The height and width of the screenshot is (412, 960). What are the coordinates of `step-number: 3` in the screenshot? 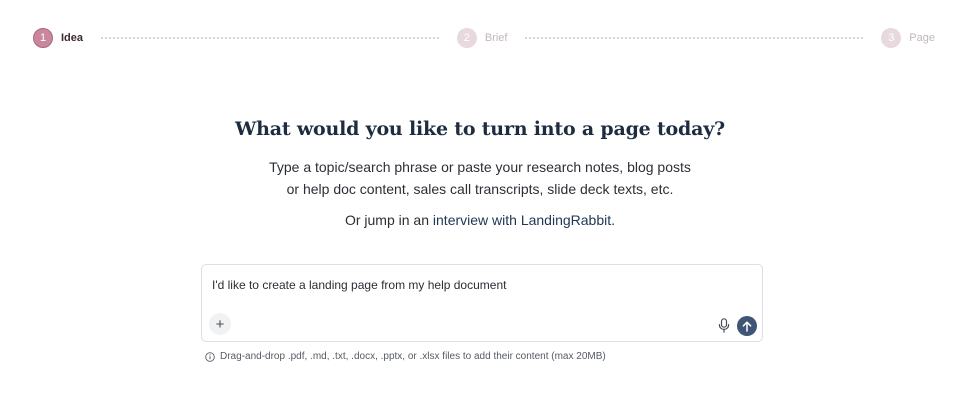 It's located at (891, 38).